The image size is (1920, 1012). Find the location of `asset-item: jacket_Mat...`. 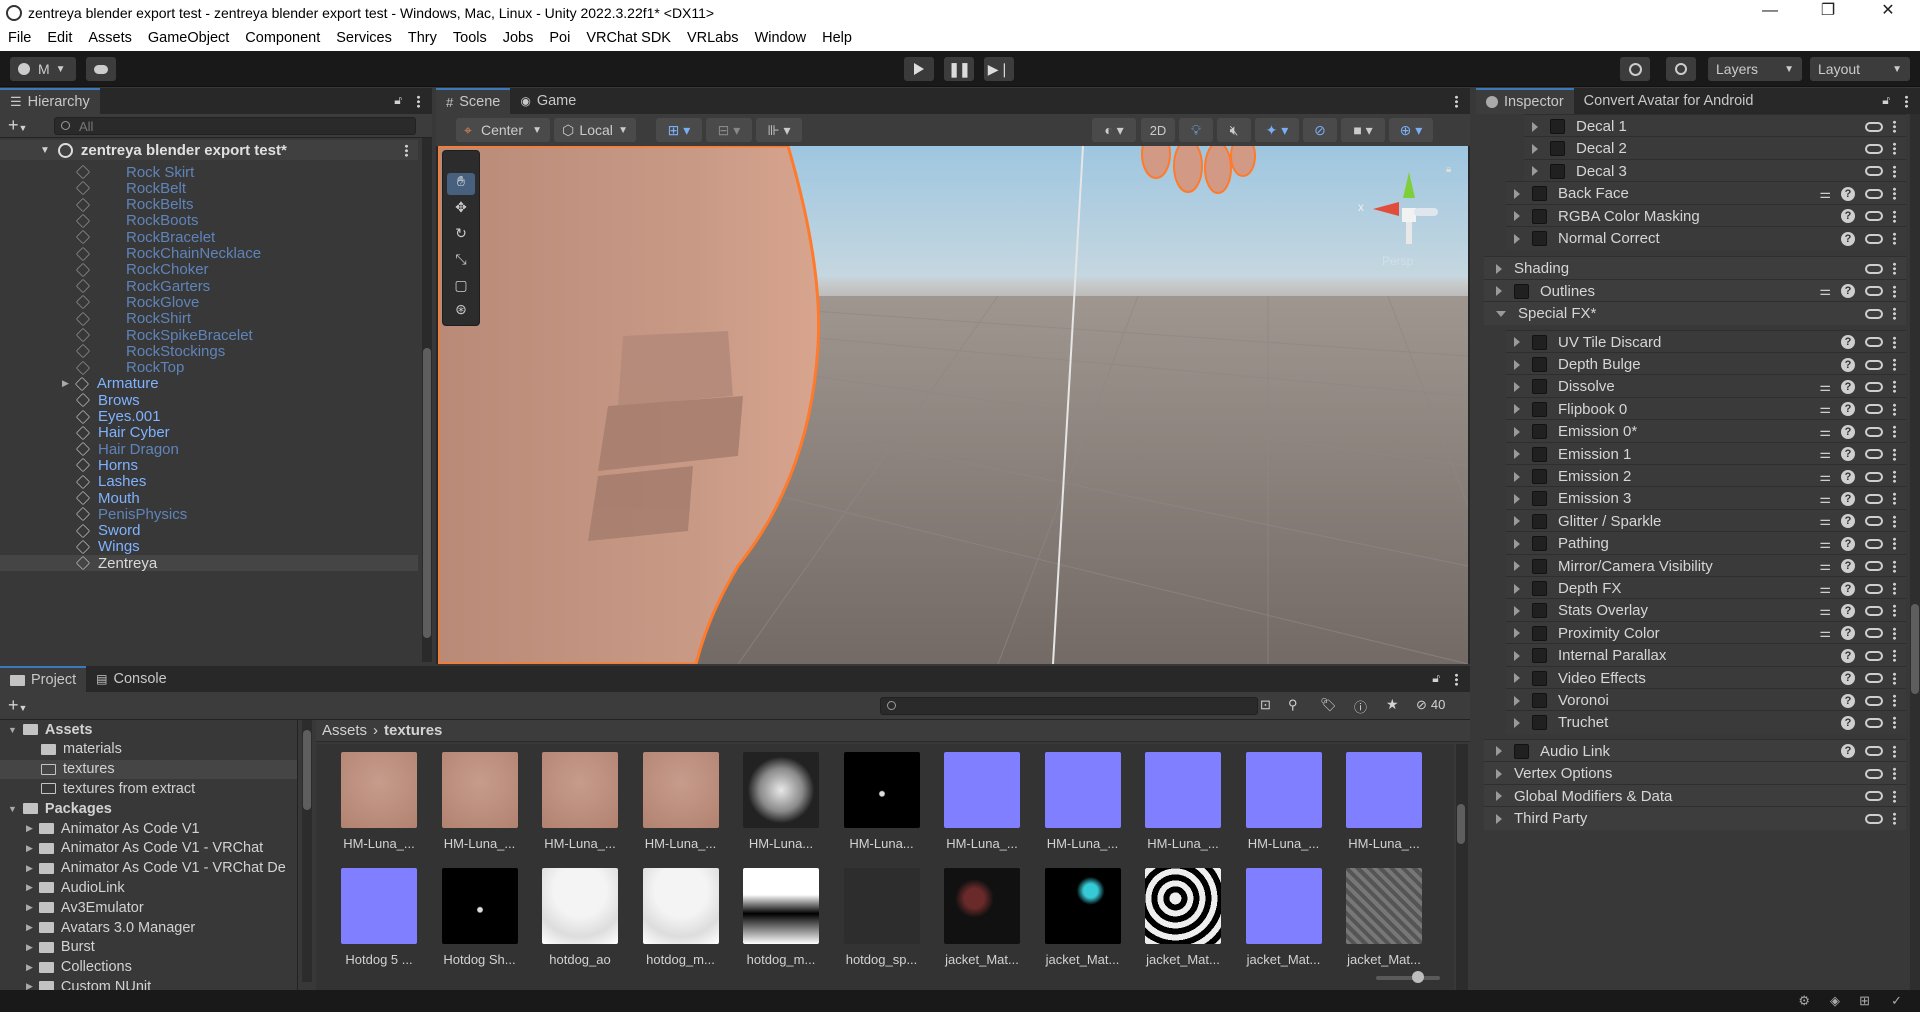

asset-item: jacket_Mat... is located at coordinates (1183, 917).